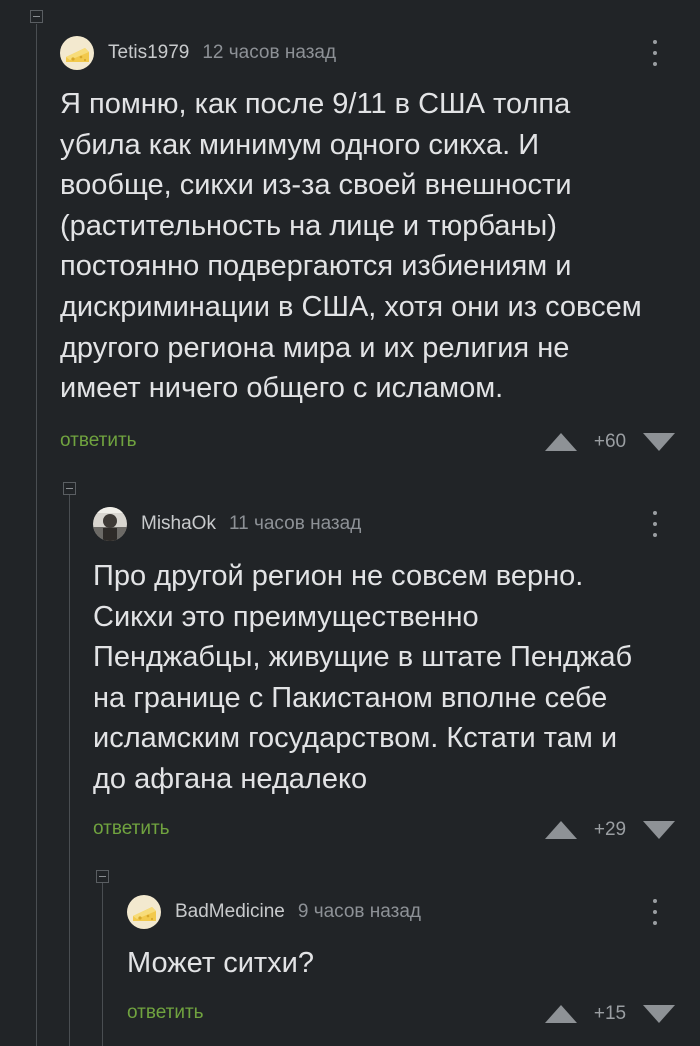 The width and height of the screenshot is (700, 1046). I want to click on comment-header: BadMedicine 9 часов назад, so click(274, 912).